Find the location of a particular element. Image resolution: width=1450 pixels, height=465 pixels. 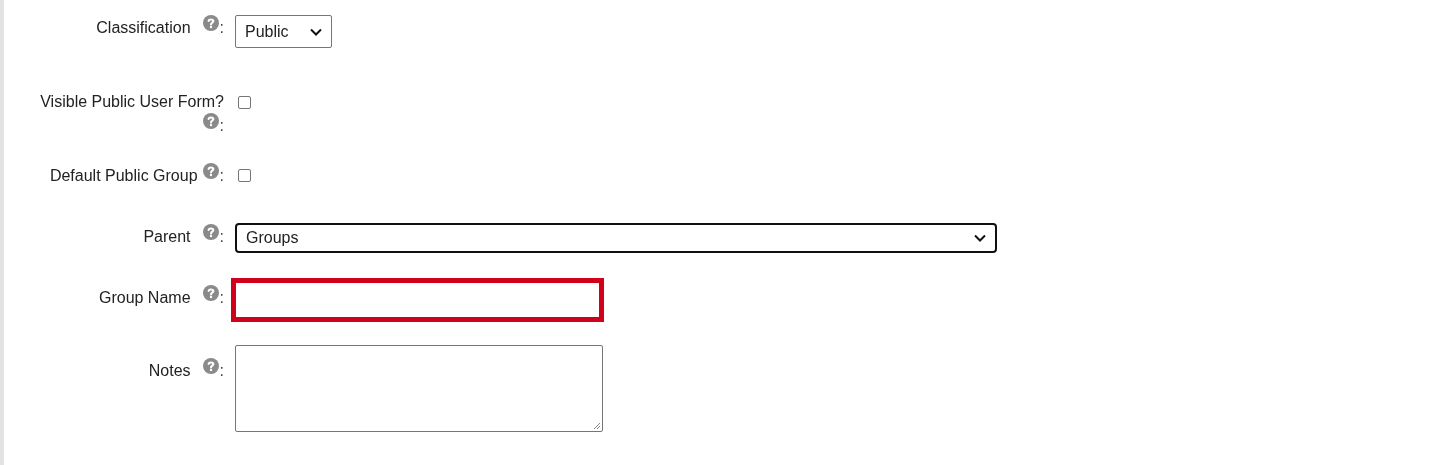

notes-textarea is located at coordinates (419, 388).